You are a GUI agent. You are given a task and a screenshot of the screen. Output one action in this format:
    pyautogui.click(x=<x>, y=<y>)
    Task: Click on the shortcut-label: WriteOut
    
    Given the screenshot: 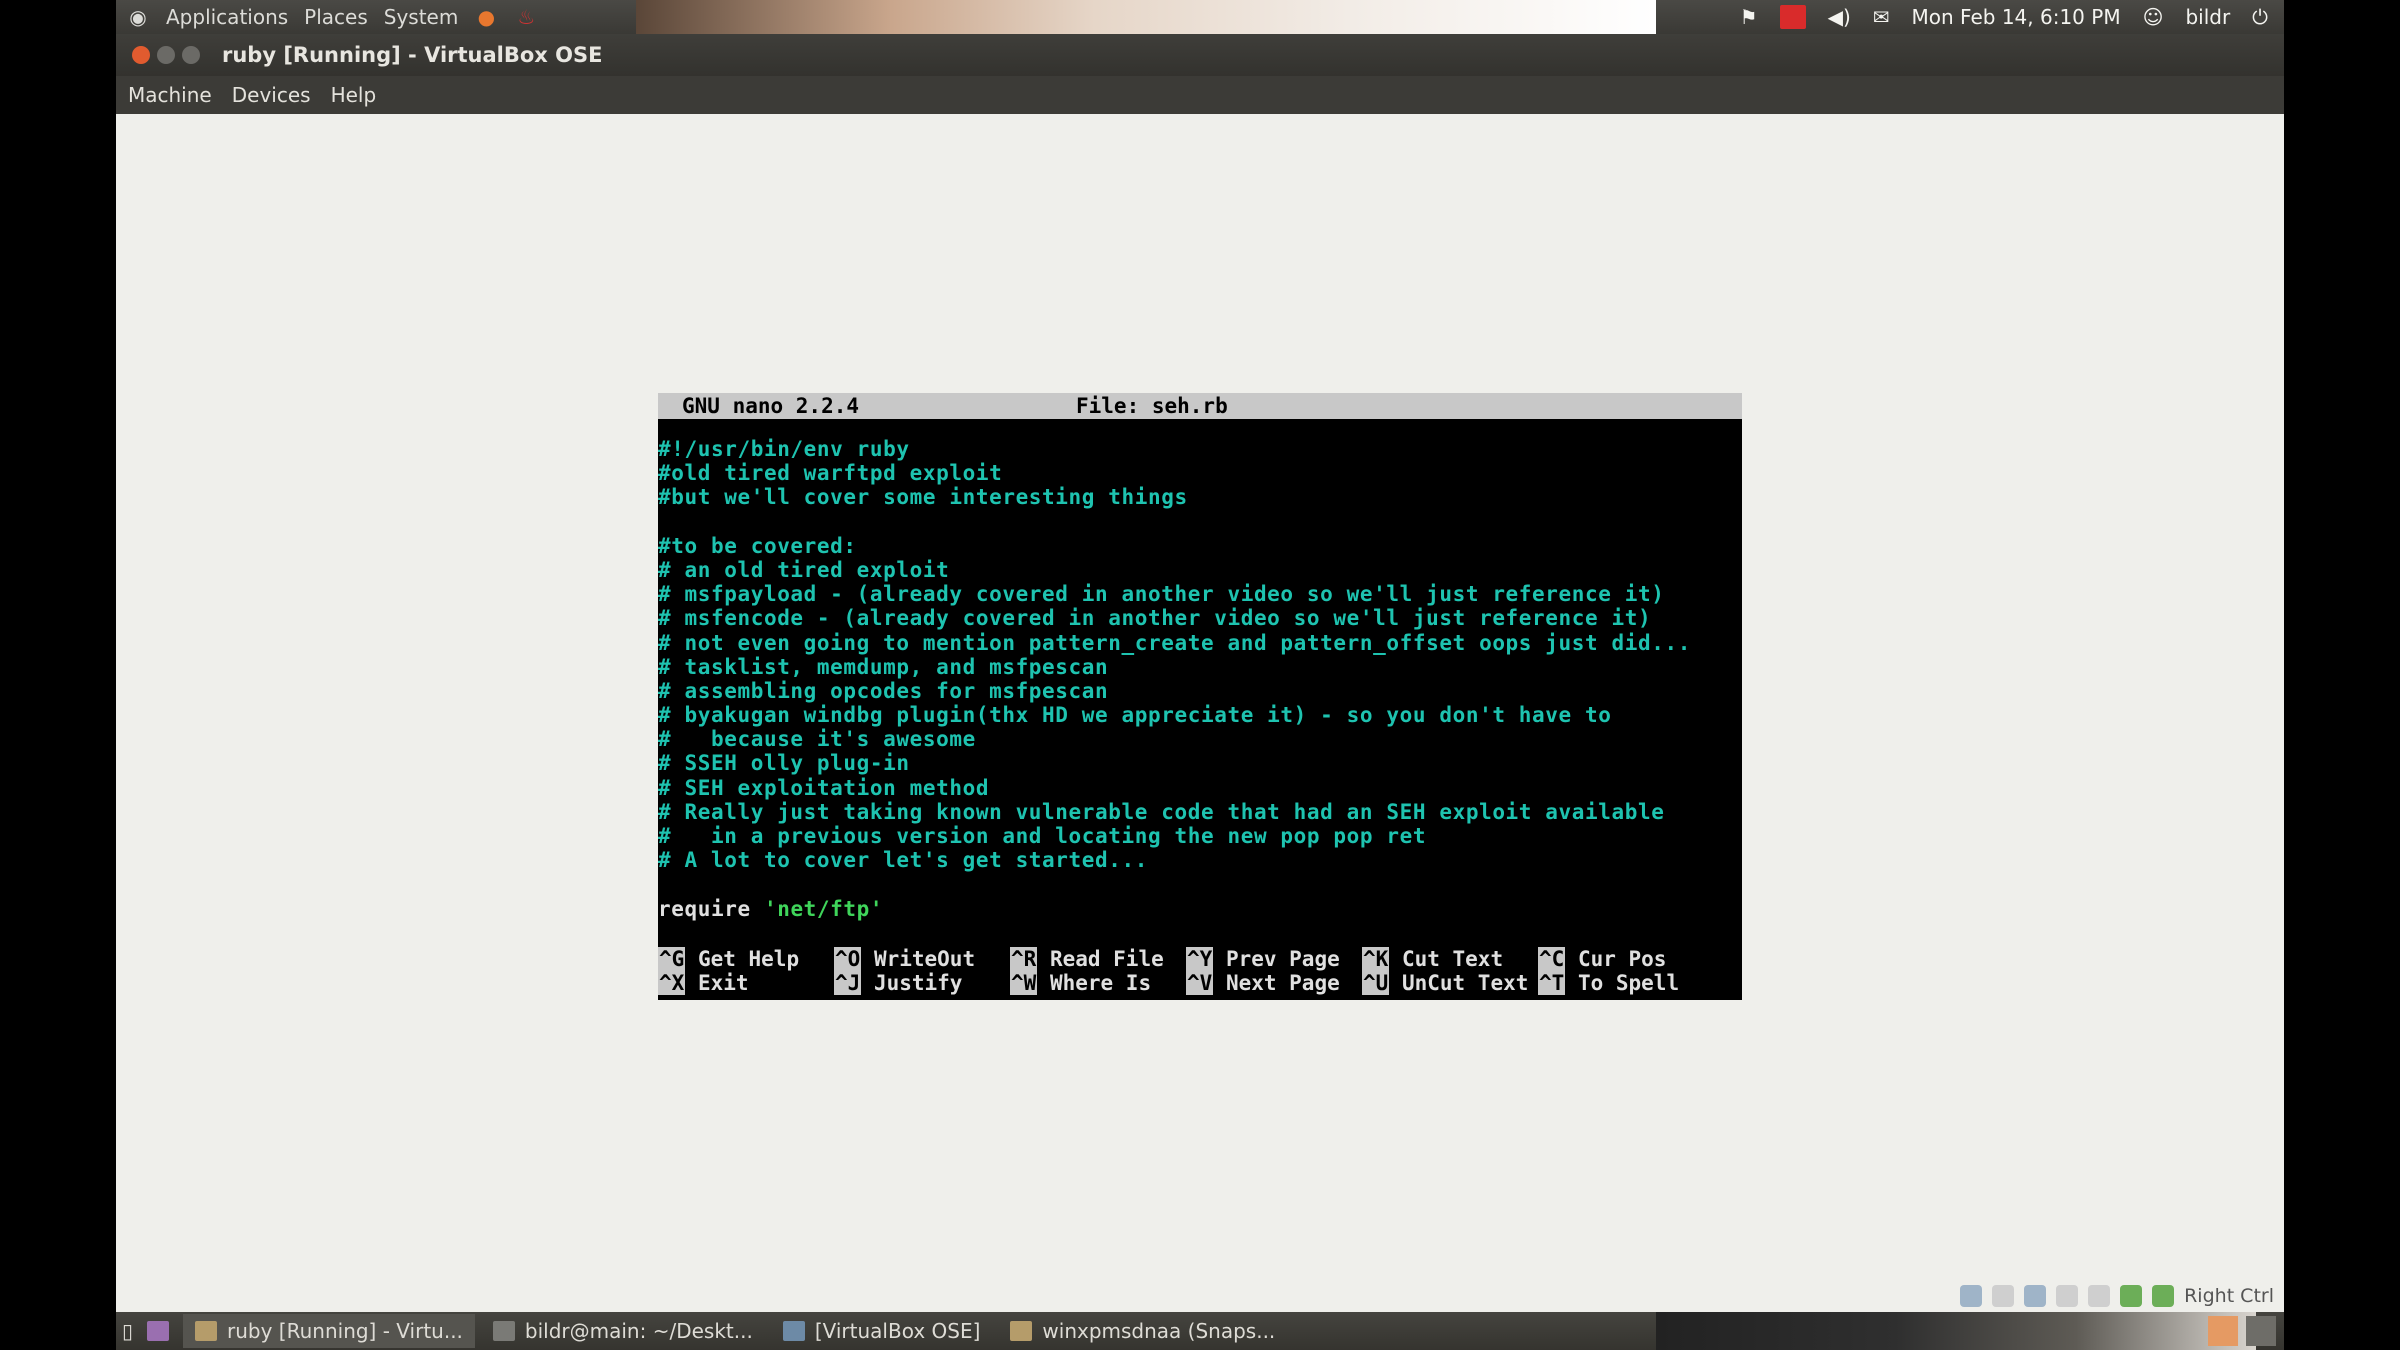 What is the action you would take?
    pyautogui.click(x=924, y=959)
    